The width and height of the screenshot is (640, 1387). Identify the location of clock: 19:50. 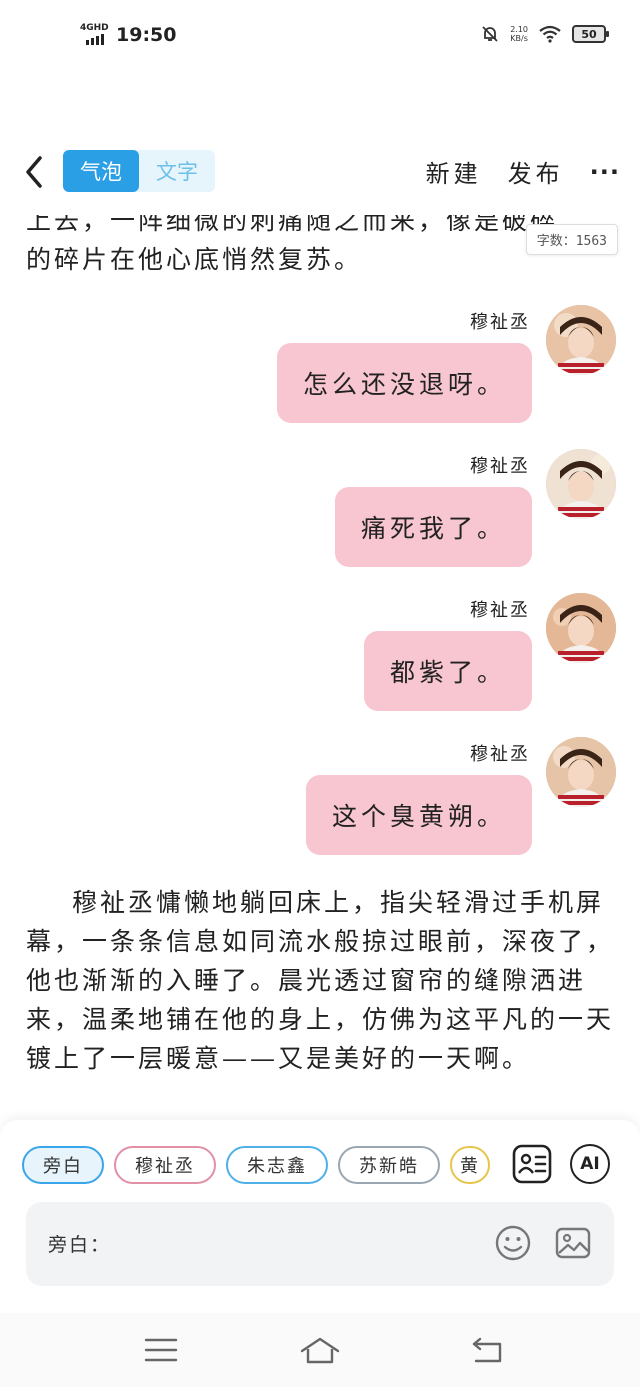
(146, 35).